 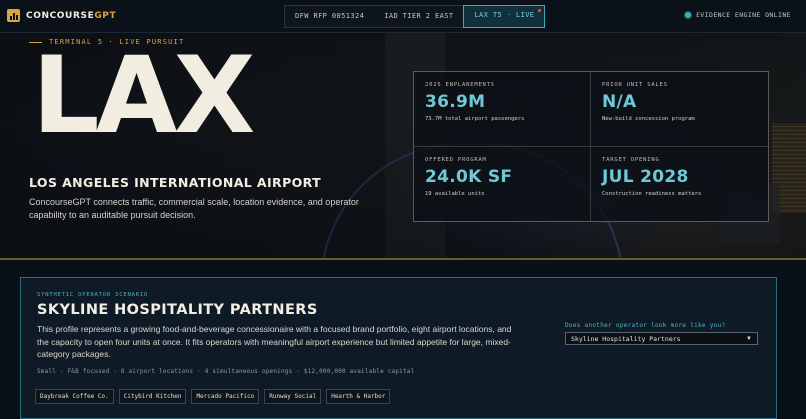 I want to click on airport-code: LAX, so click(x=143, y=95).